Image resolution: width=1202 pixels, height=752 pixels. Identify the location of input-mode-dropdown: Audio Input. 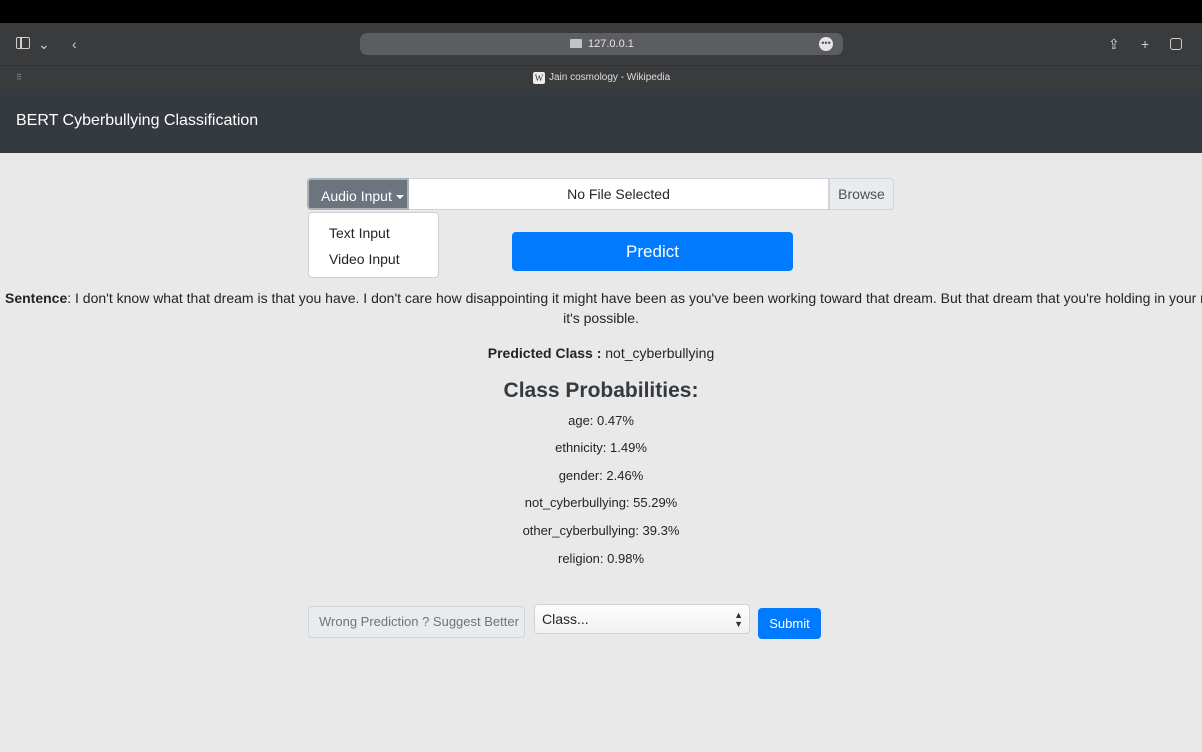
(358, 194).